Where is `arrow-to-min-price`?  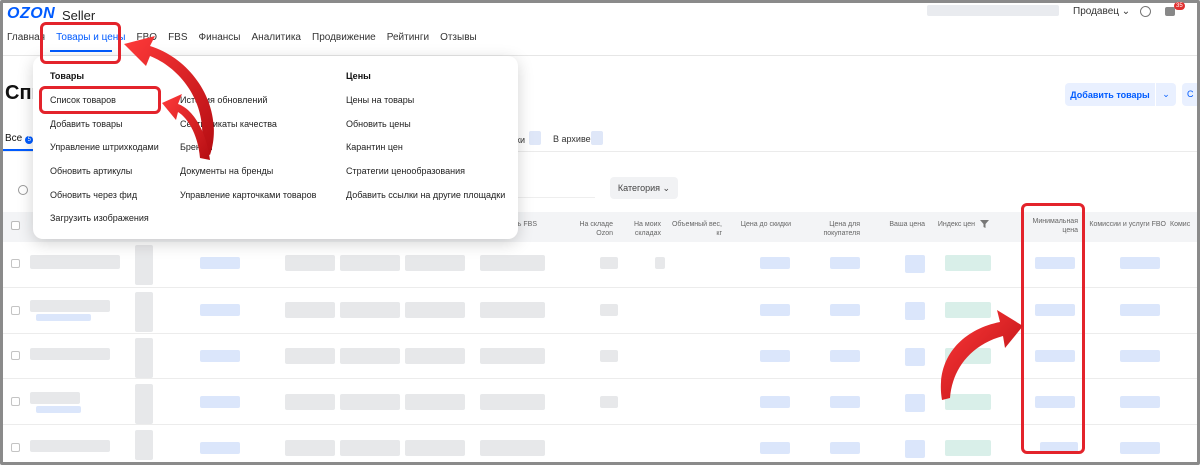 arrow-to-min-price is located at coordinates (981, 355).